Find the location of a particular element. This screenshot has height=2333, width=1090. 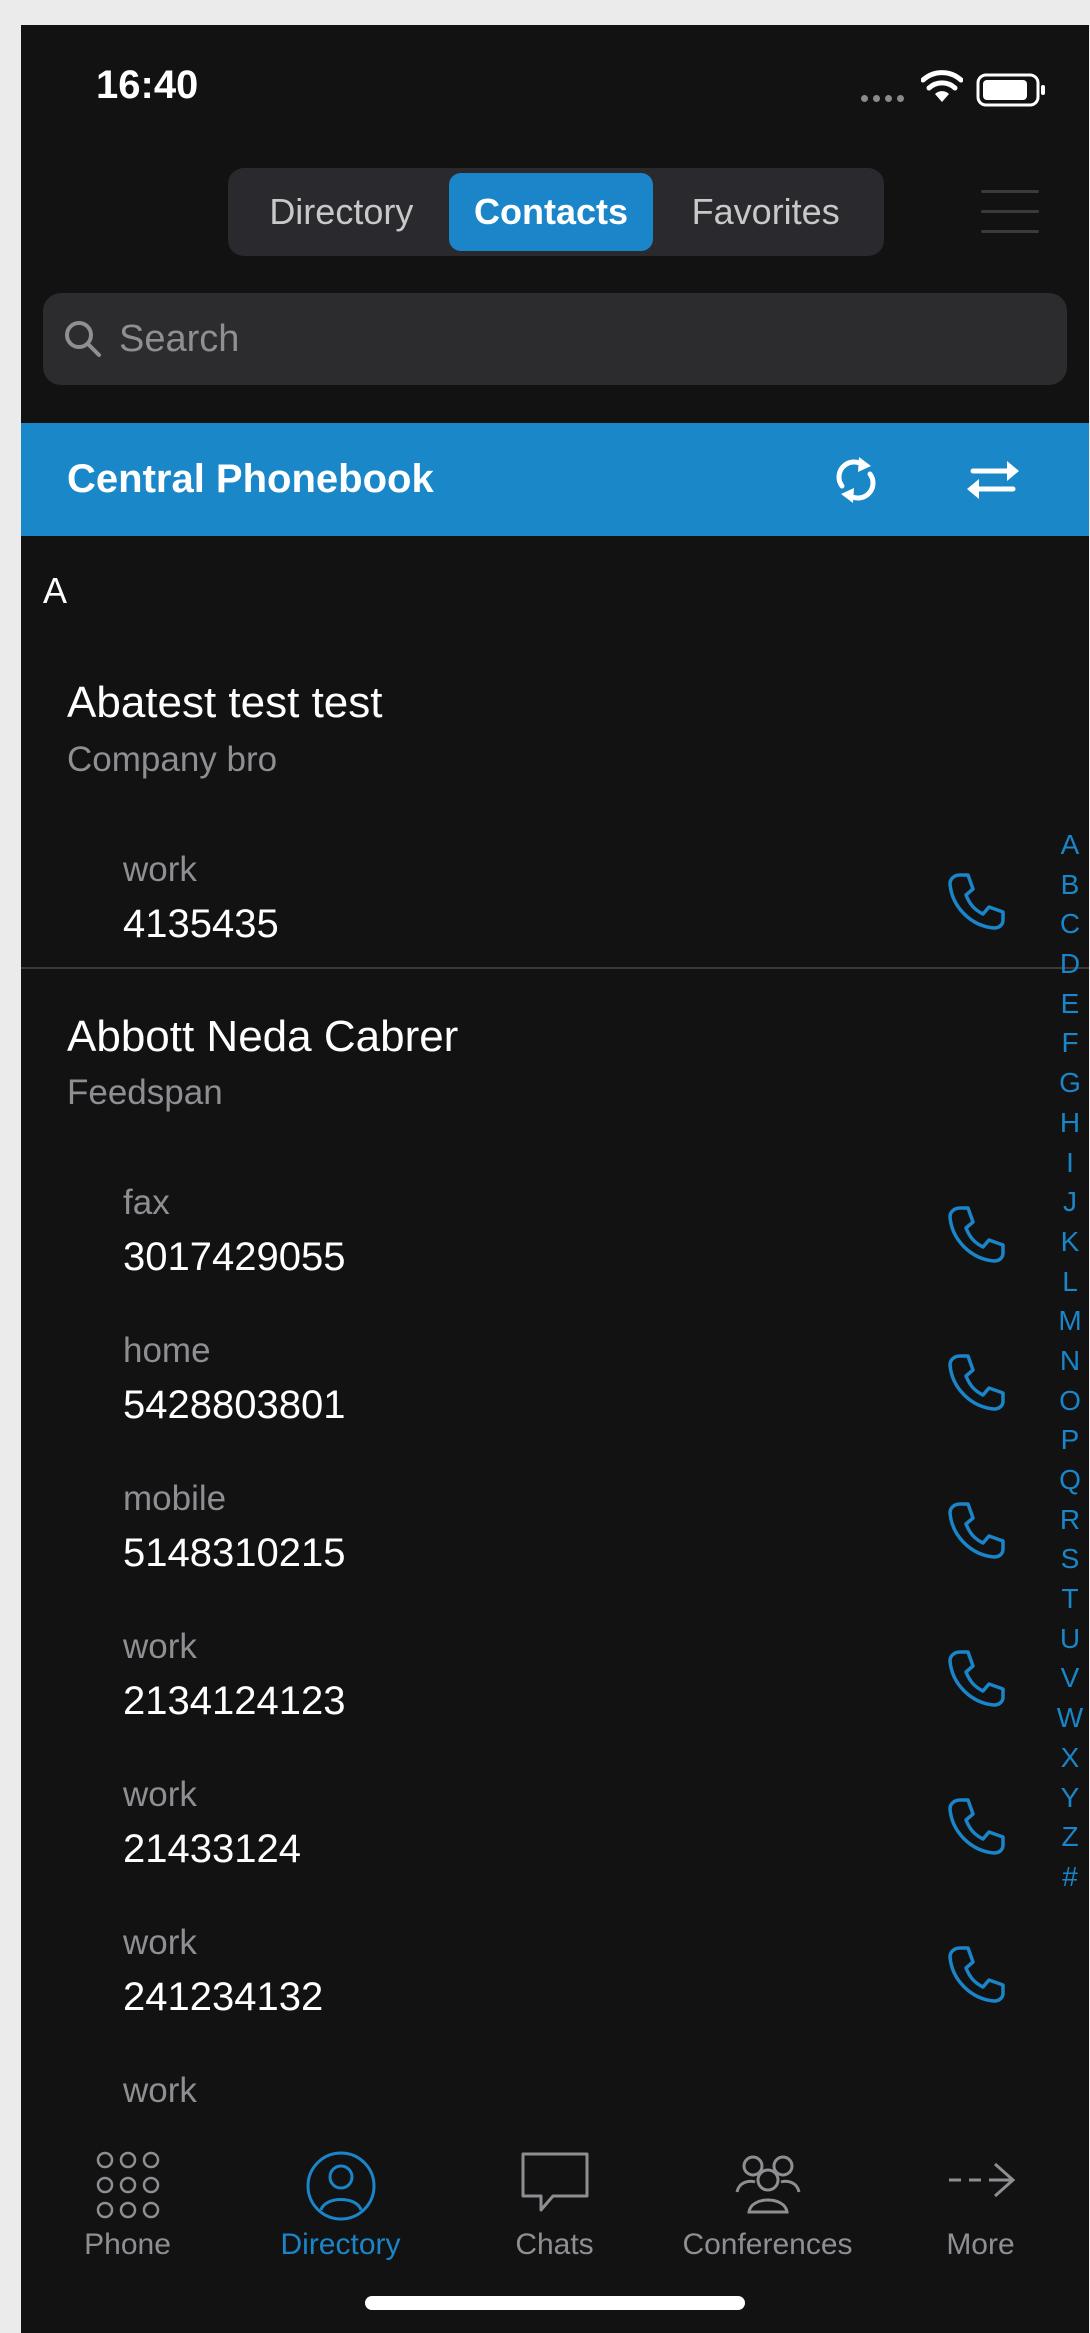

phone-number: 5148310215 is located at coordinates (234, 1553).